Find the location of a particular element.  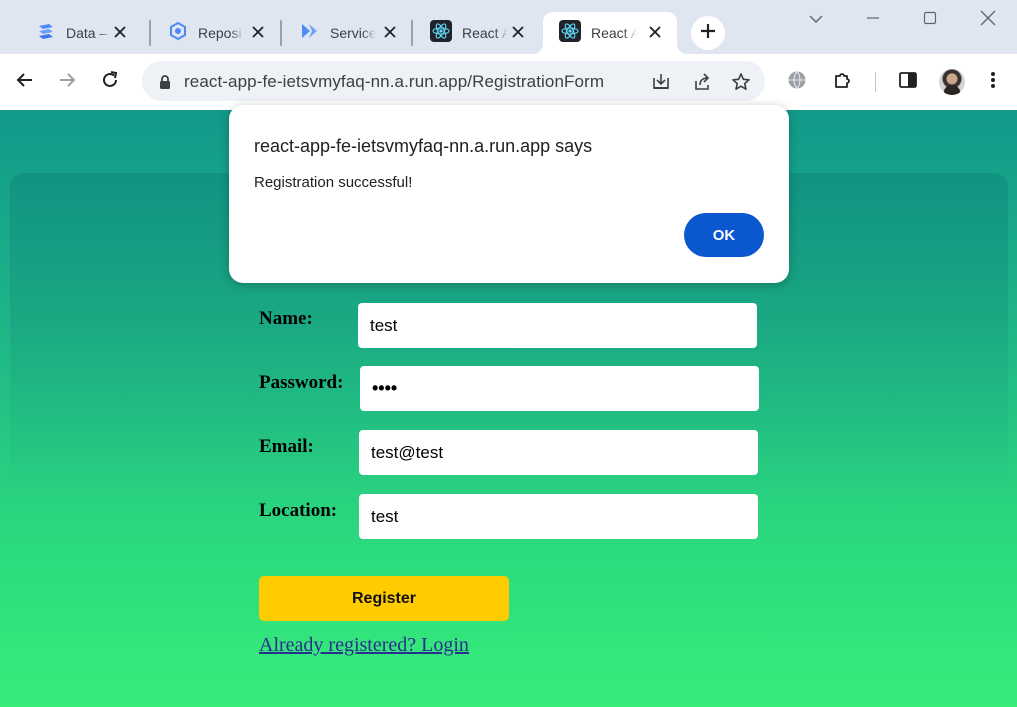

arrow-right-icon is located at coordinates (67, 82).